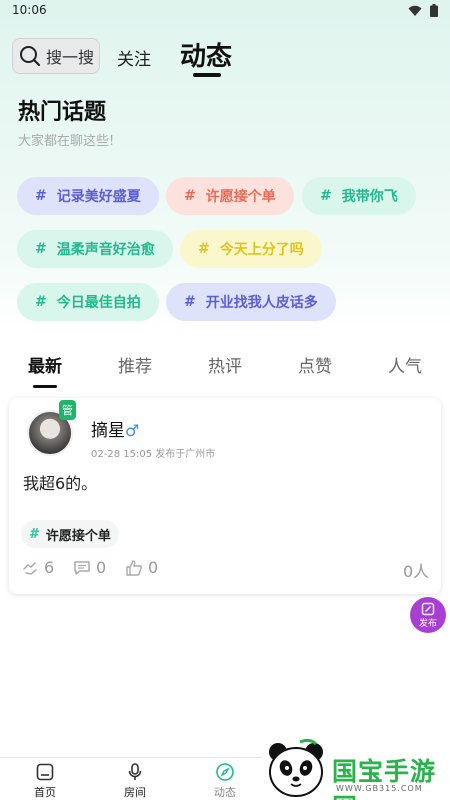 This screenshot has height=800, width=450. Describe the element at coordinates (98, 303) in the screenshot. I see `topic-chip-label: 今日最佳自拍` at that location.